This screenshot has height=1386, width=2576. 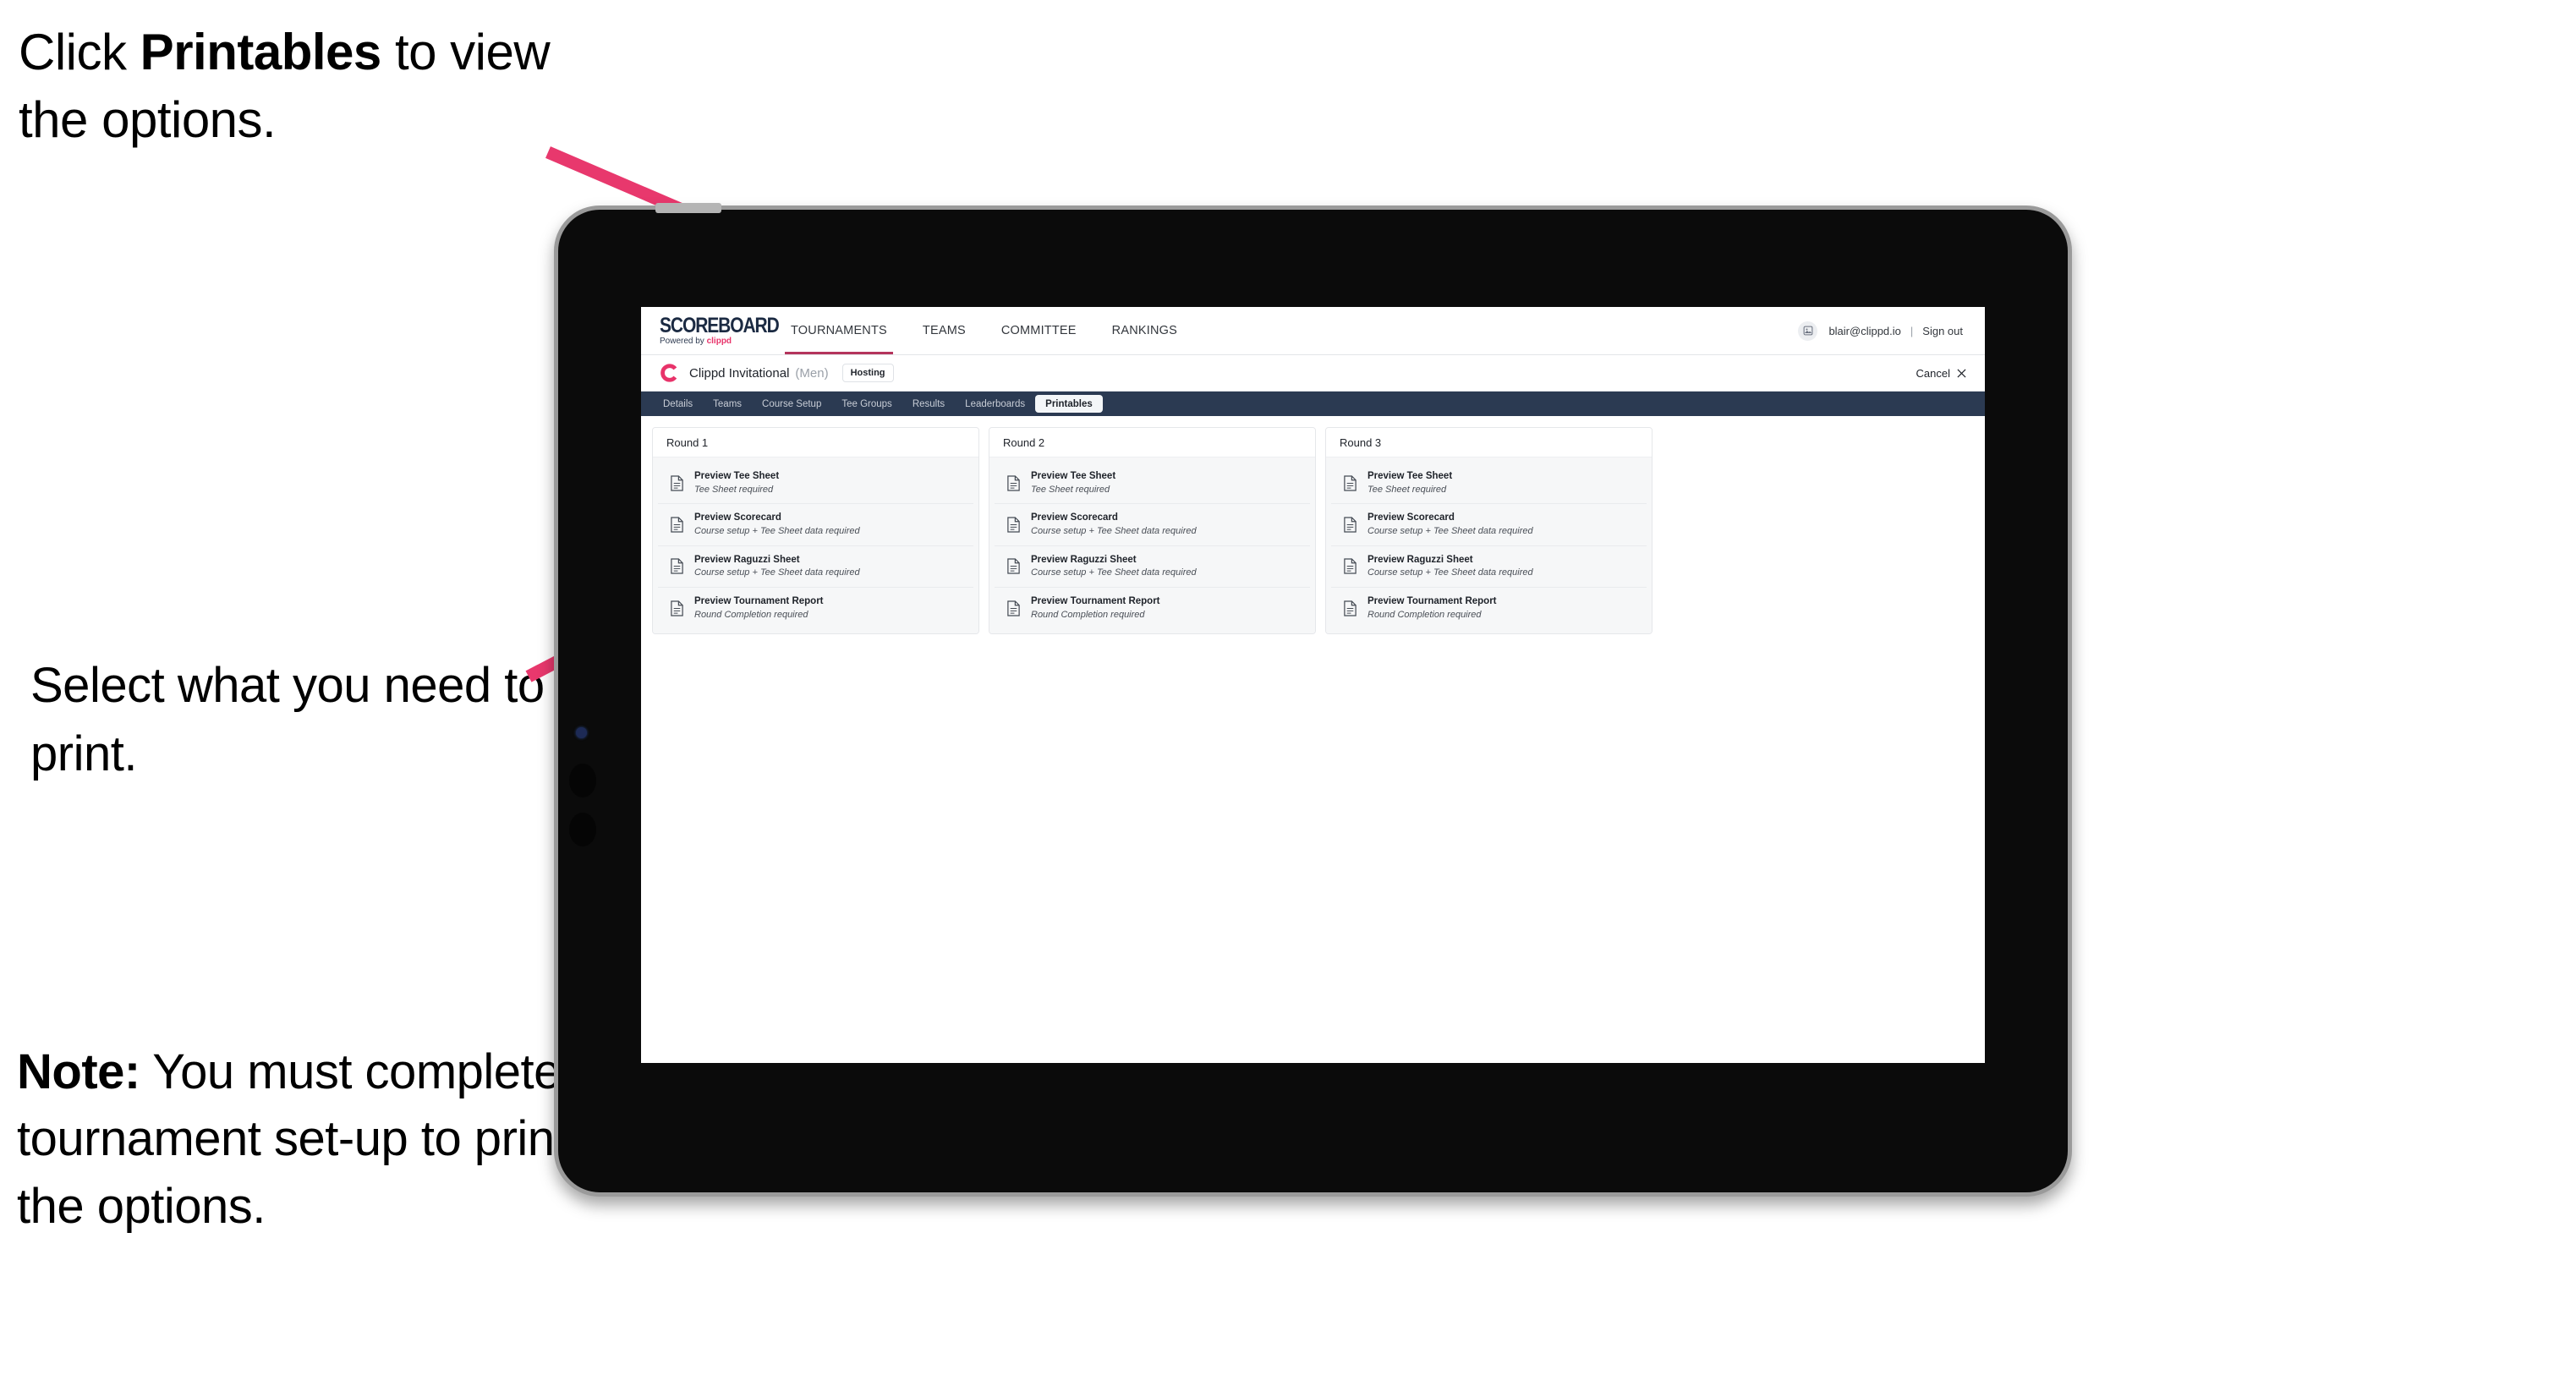 I want to click on tablet-volume-up-button, so click(x=582, y=780).